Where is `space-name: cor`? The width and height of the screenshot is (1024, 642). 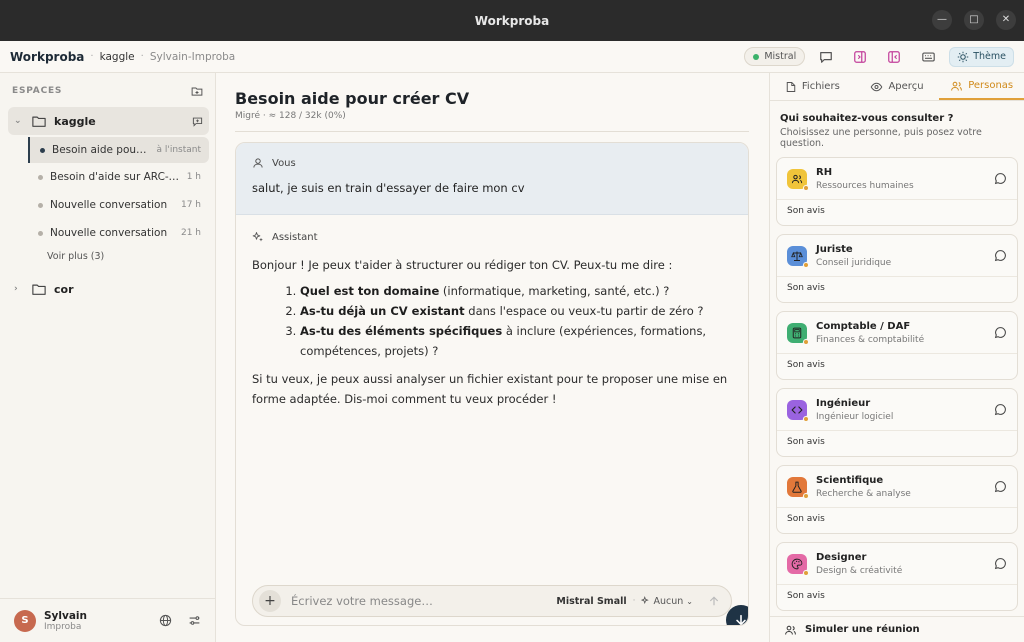
space-name: cor is located at coordinates (64, 289).